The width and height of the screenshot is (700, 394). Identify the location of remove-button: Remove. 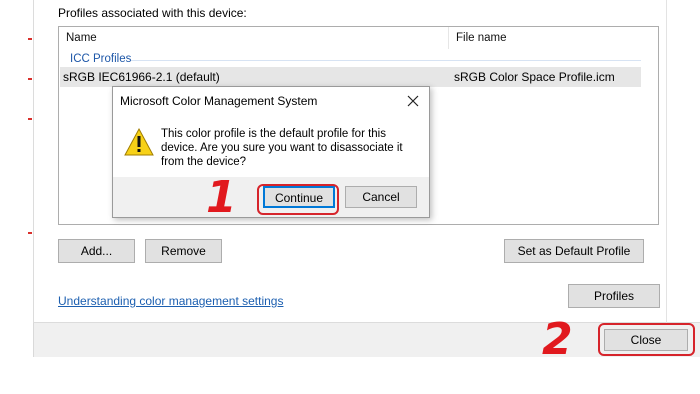
(183, 251).